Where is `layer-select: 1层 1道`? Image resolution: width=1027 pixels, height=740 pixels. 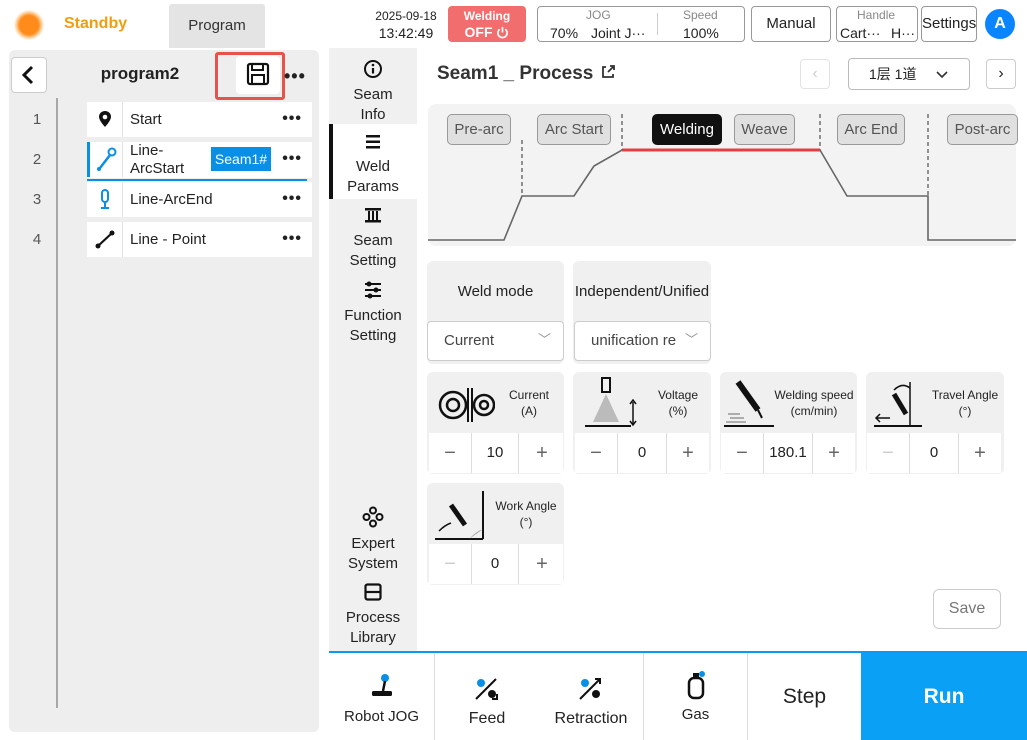 layer-select: 1层 1道 is located at coordinates (909, 74).